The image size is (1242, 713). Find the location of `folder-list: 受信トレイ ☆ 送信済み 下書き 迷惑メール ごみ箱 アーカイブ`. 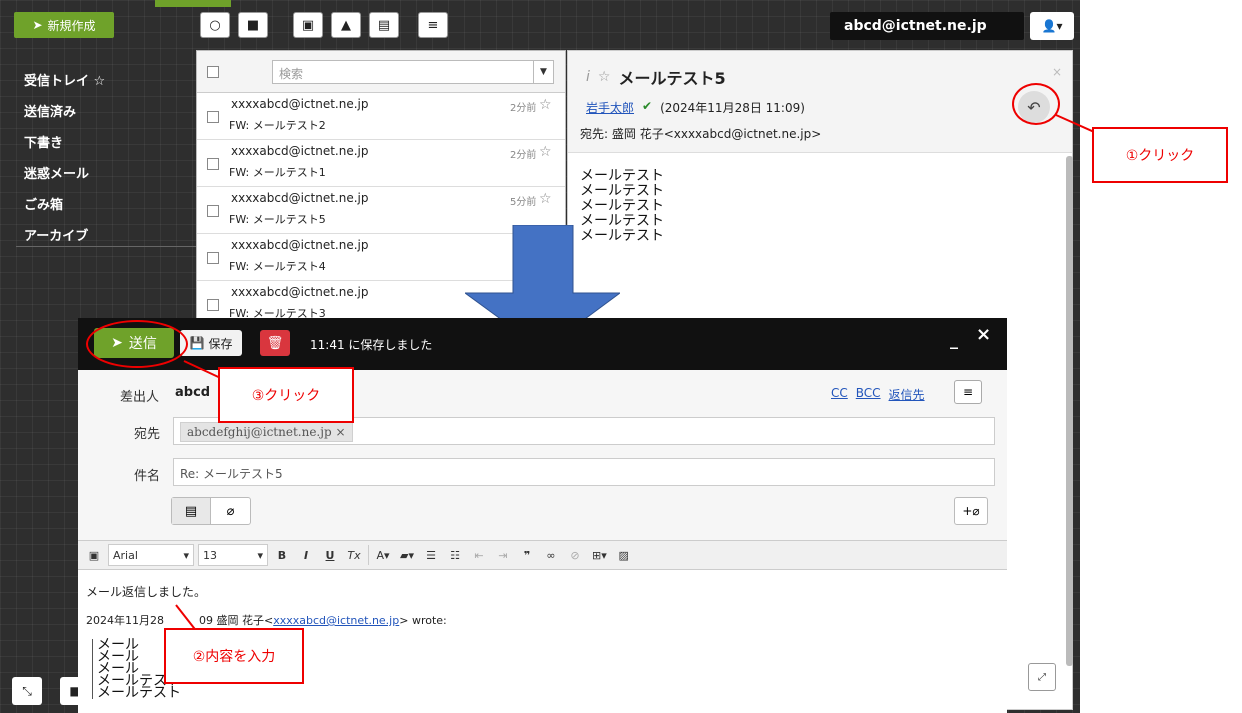

folder-list: 受信トレイ ☆ 送信済み 下書き 迷惑メール ごみ箱 アーカイブ is located at coordinates (109, 157).